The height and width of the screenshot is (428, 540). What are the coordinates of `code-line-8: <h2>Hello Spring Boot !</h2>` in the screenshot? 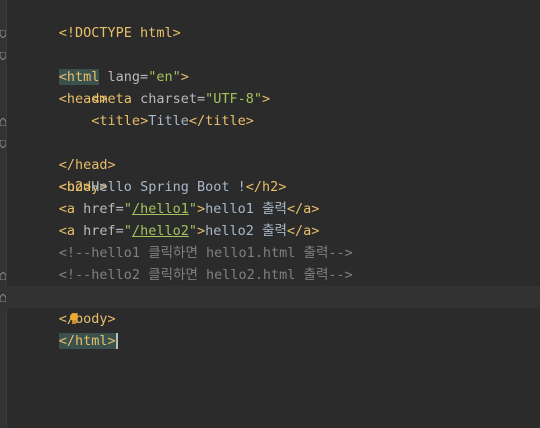 It's located at (275, 174).